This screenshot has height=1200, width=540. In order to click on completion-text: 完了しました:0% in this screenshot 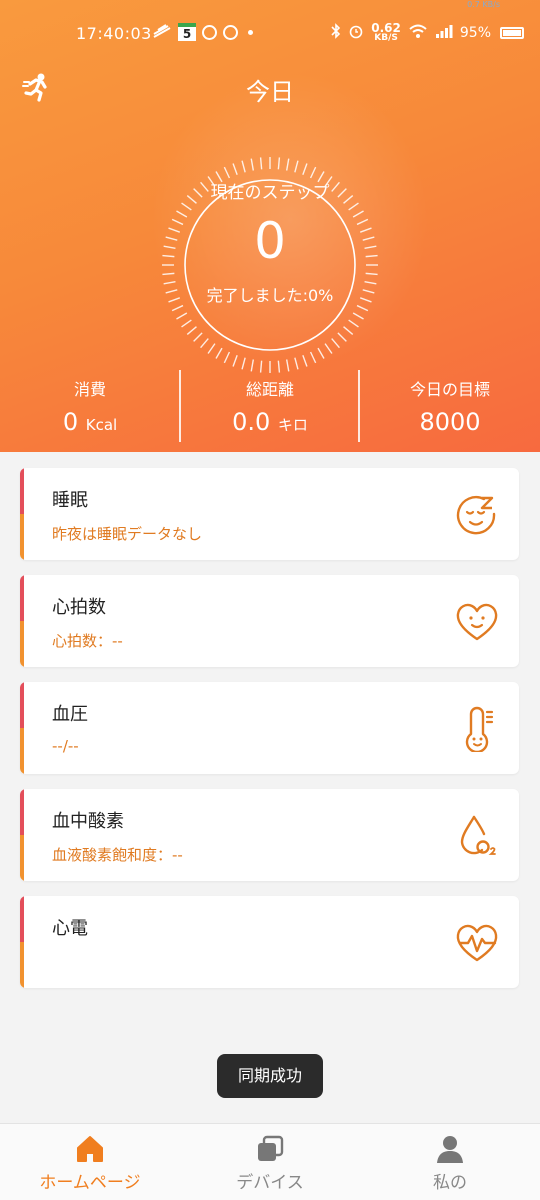, I will do `click(270, 295)`.